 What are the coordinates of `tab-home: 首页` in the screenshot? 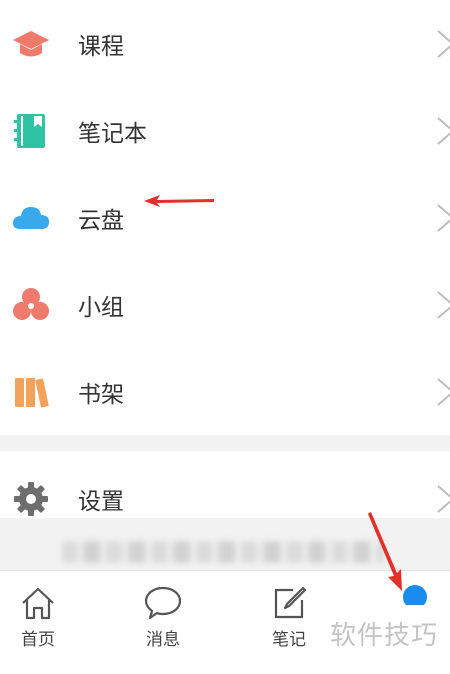 It's located at (38, 616).